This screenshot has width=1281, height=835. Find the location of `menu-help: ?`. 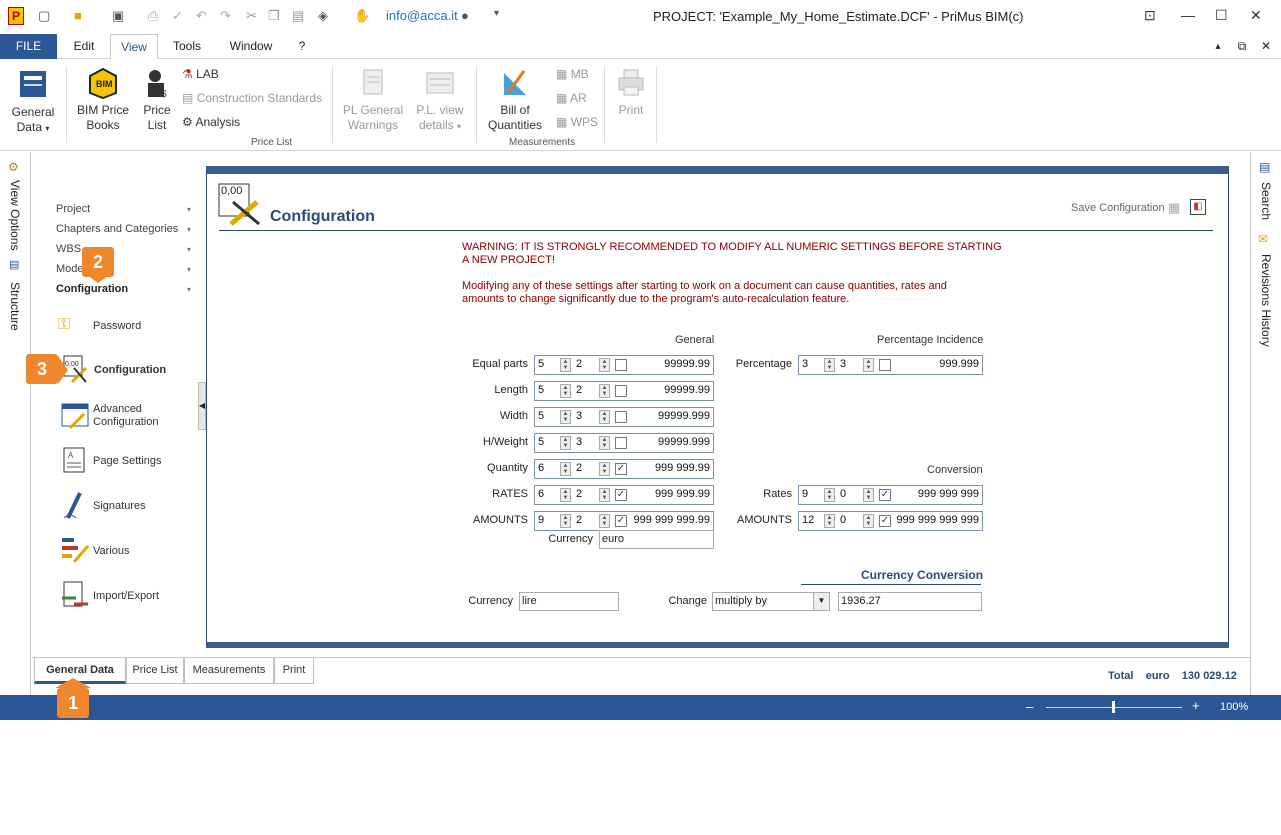

menu-help: ? is located at coordinates (302, 46).